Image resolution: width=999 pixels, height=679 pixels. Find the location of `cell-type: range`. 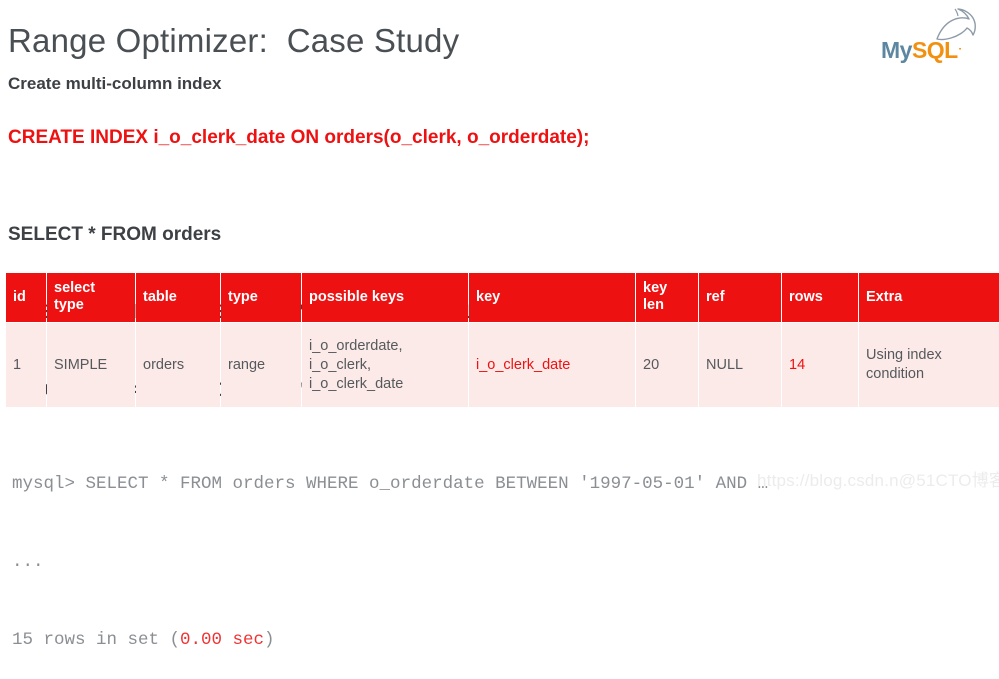

cell-type: range is located at coordinates (261, 365).